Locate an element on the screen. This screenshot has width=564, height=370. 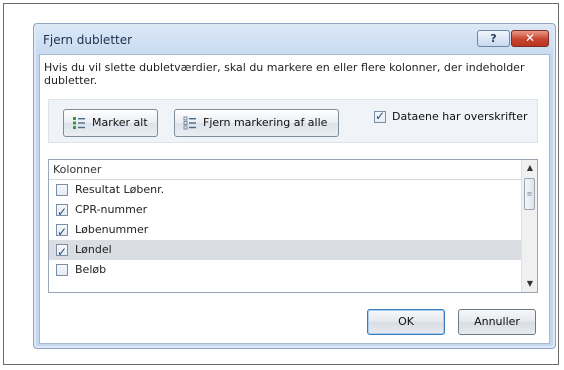
close-button: ✕ is located at coordinates (530, 38).